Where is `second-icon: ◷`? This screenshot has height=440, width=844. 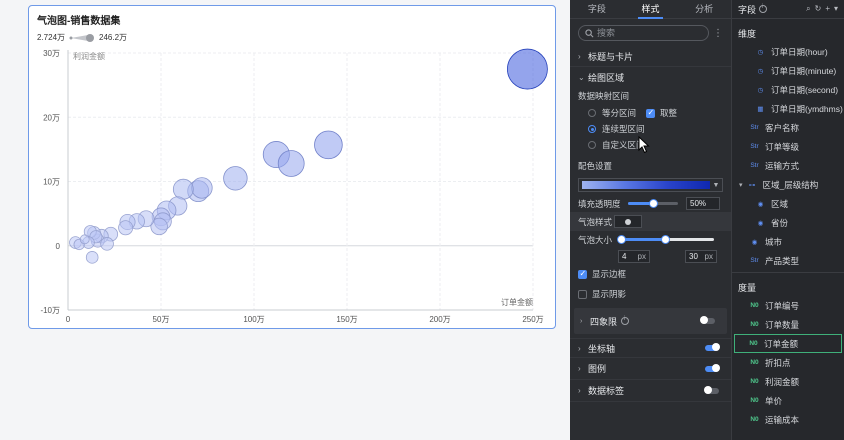
second-icon: ◷ is located at coordinates (760, 90).